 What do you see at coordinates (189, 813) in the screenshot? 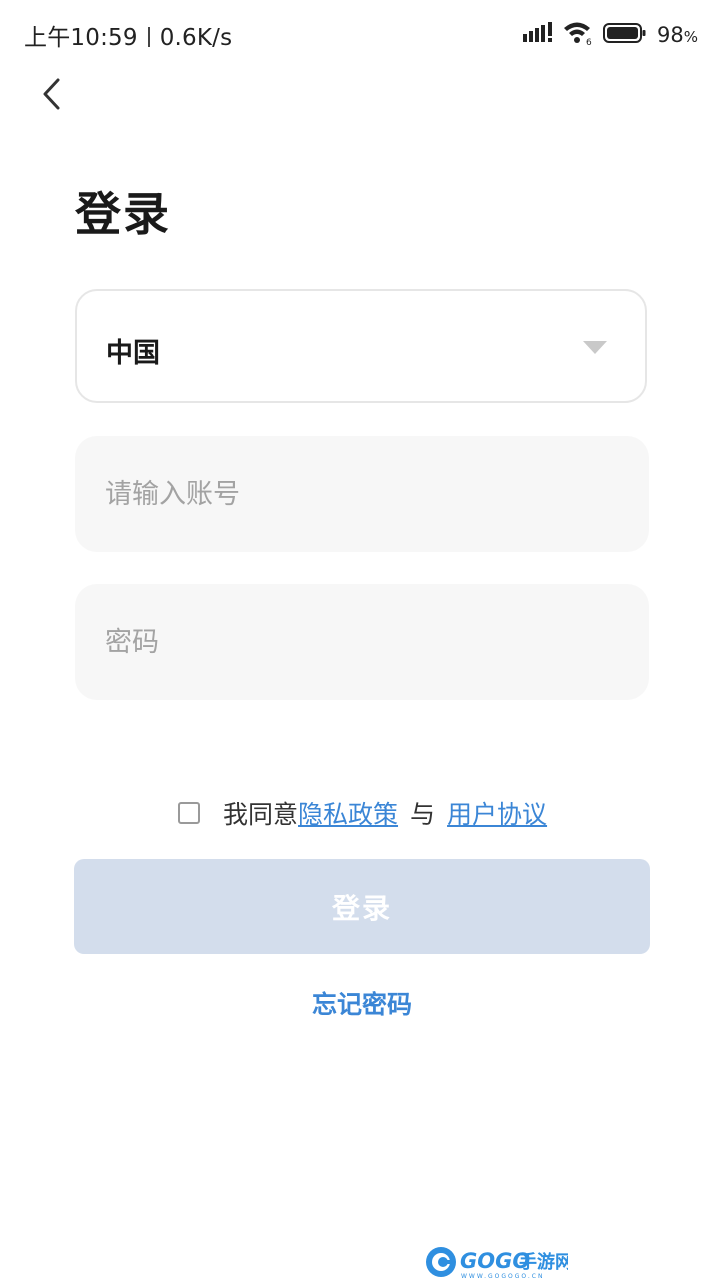
I see `agreement-checkbox` at bounding box center [189, 813].